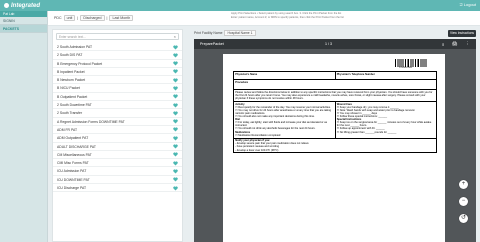 This screenshot has height=242, width=480. Describe the element at coordinates (406, 68) in the screenshot. I see `barcode-number: 12345678901` at that location.